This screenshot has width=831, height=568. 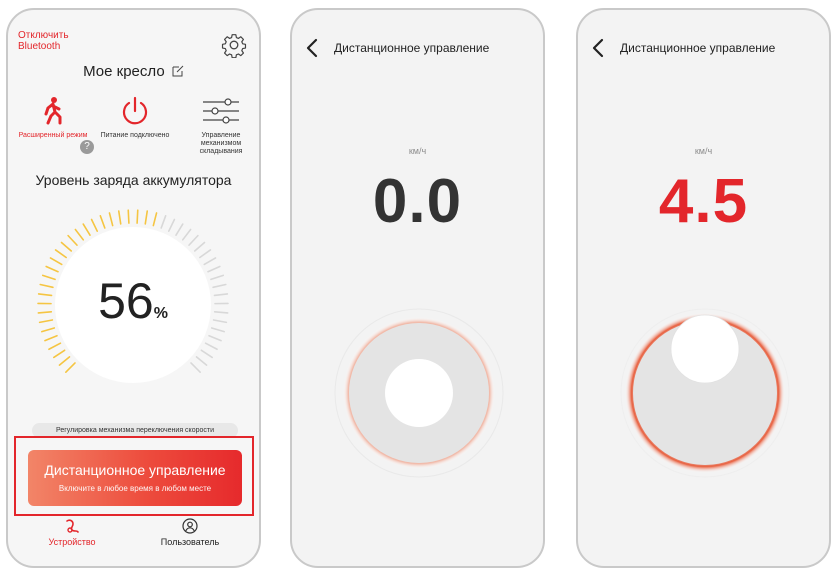 I want to click on nav-user-label: Пользователь, so click(x=190, y=542).